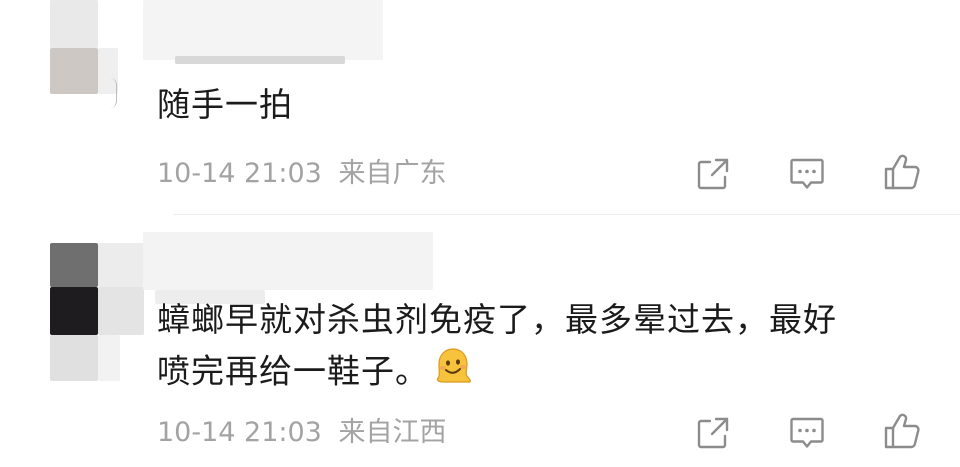 This screenshot has height=467, width=960. I want to click on avatar-edge-mark, so click(113, 93).